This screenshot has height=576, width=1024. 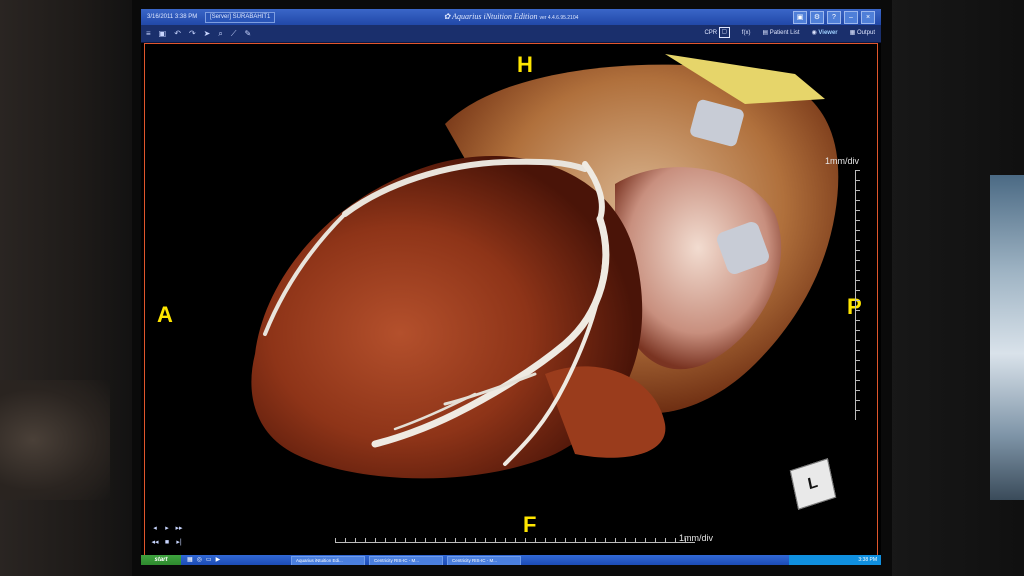 What do you see at coordinates (177, 33) in the screenshot?
I see `undo-icon: ↶` at bounding box center [177, 33].